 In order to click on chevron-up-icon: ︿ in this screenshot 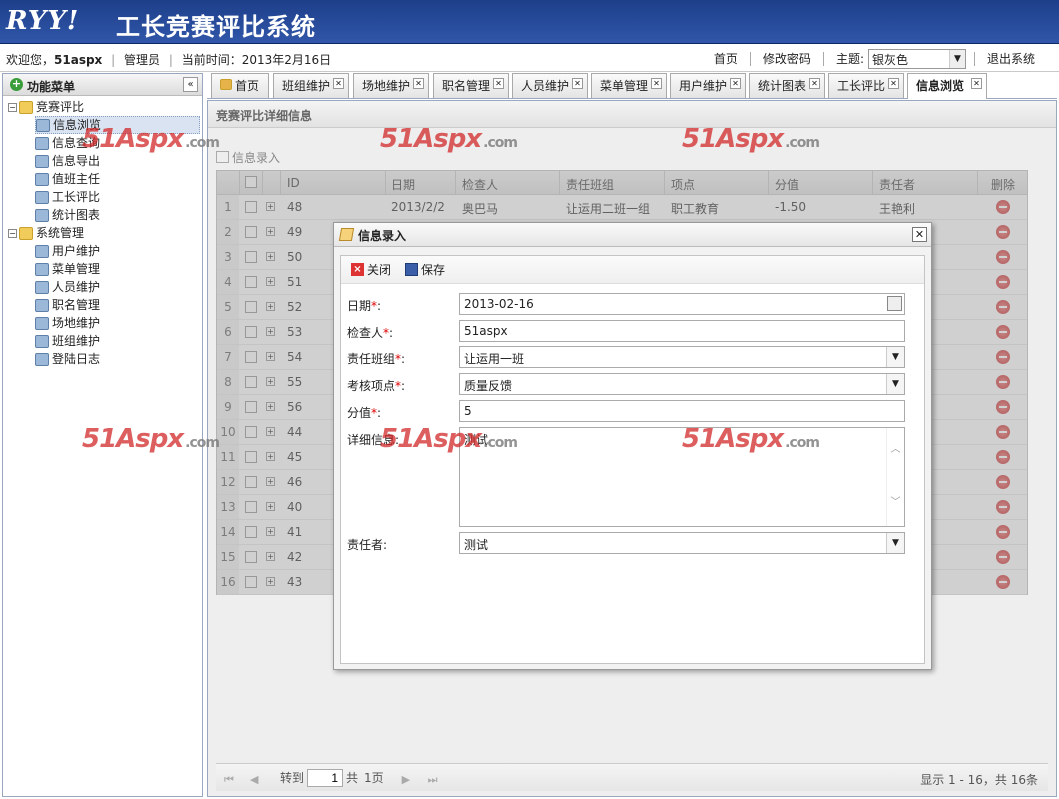, I will do `click(895, 447)`.